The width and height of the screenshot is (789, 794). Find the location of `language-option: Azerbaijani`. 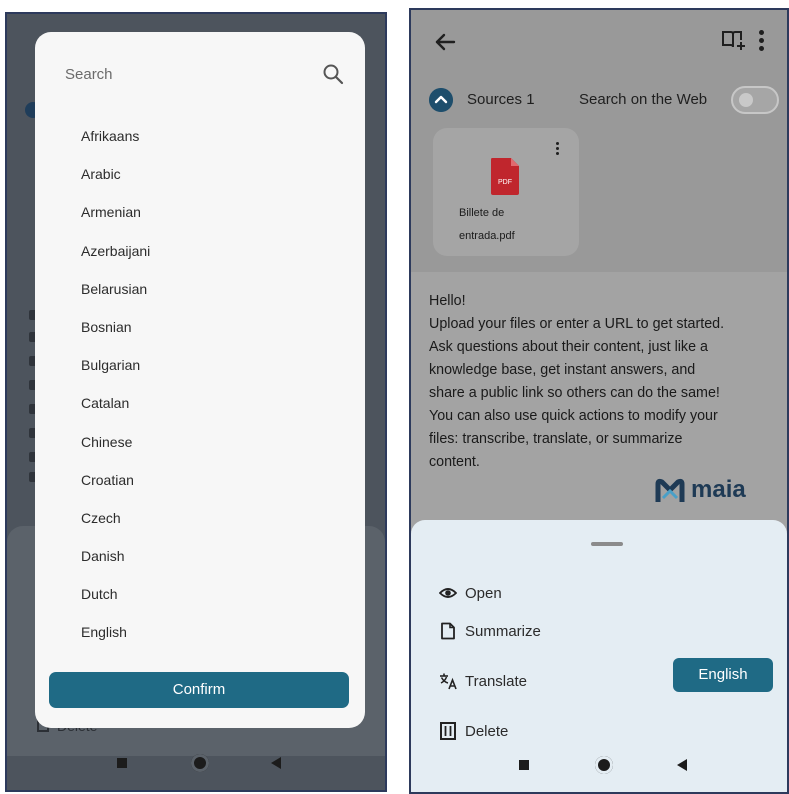

language-option: Azerbaijani is located at coordinates (115, 262).